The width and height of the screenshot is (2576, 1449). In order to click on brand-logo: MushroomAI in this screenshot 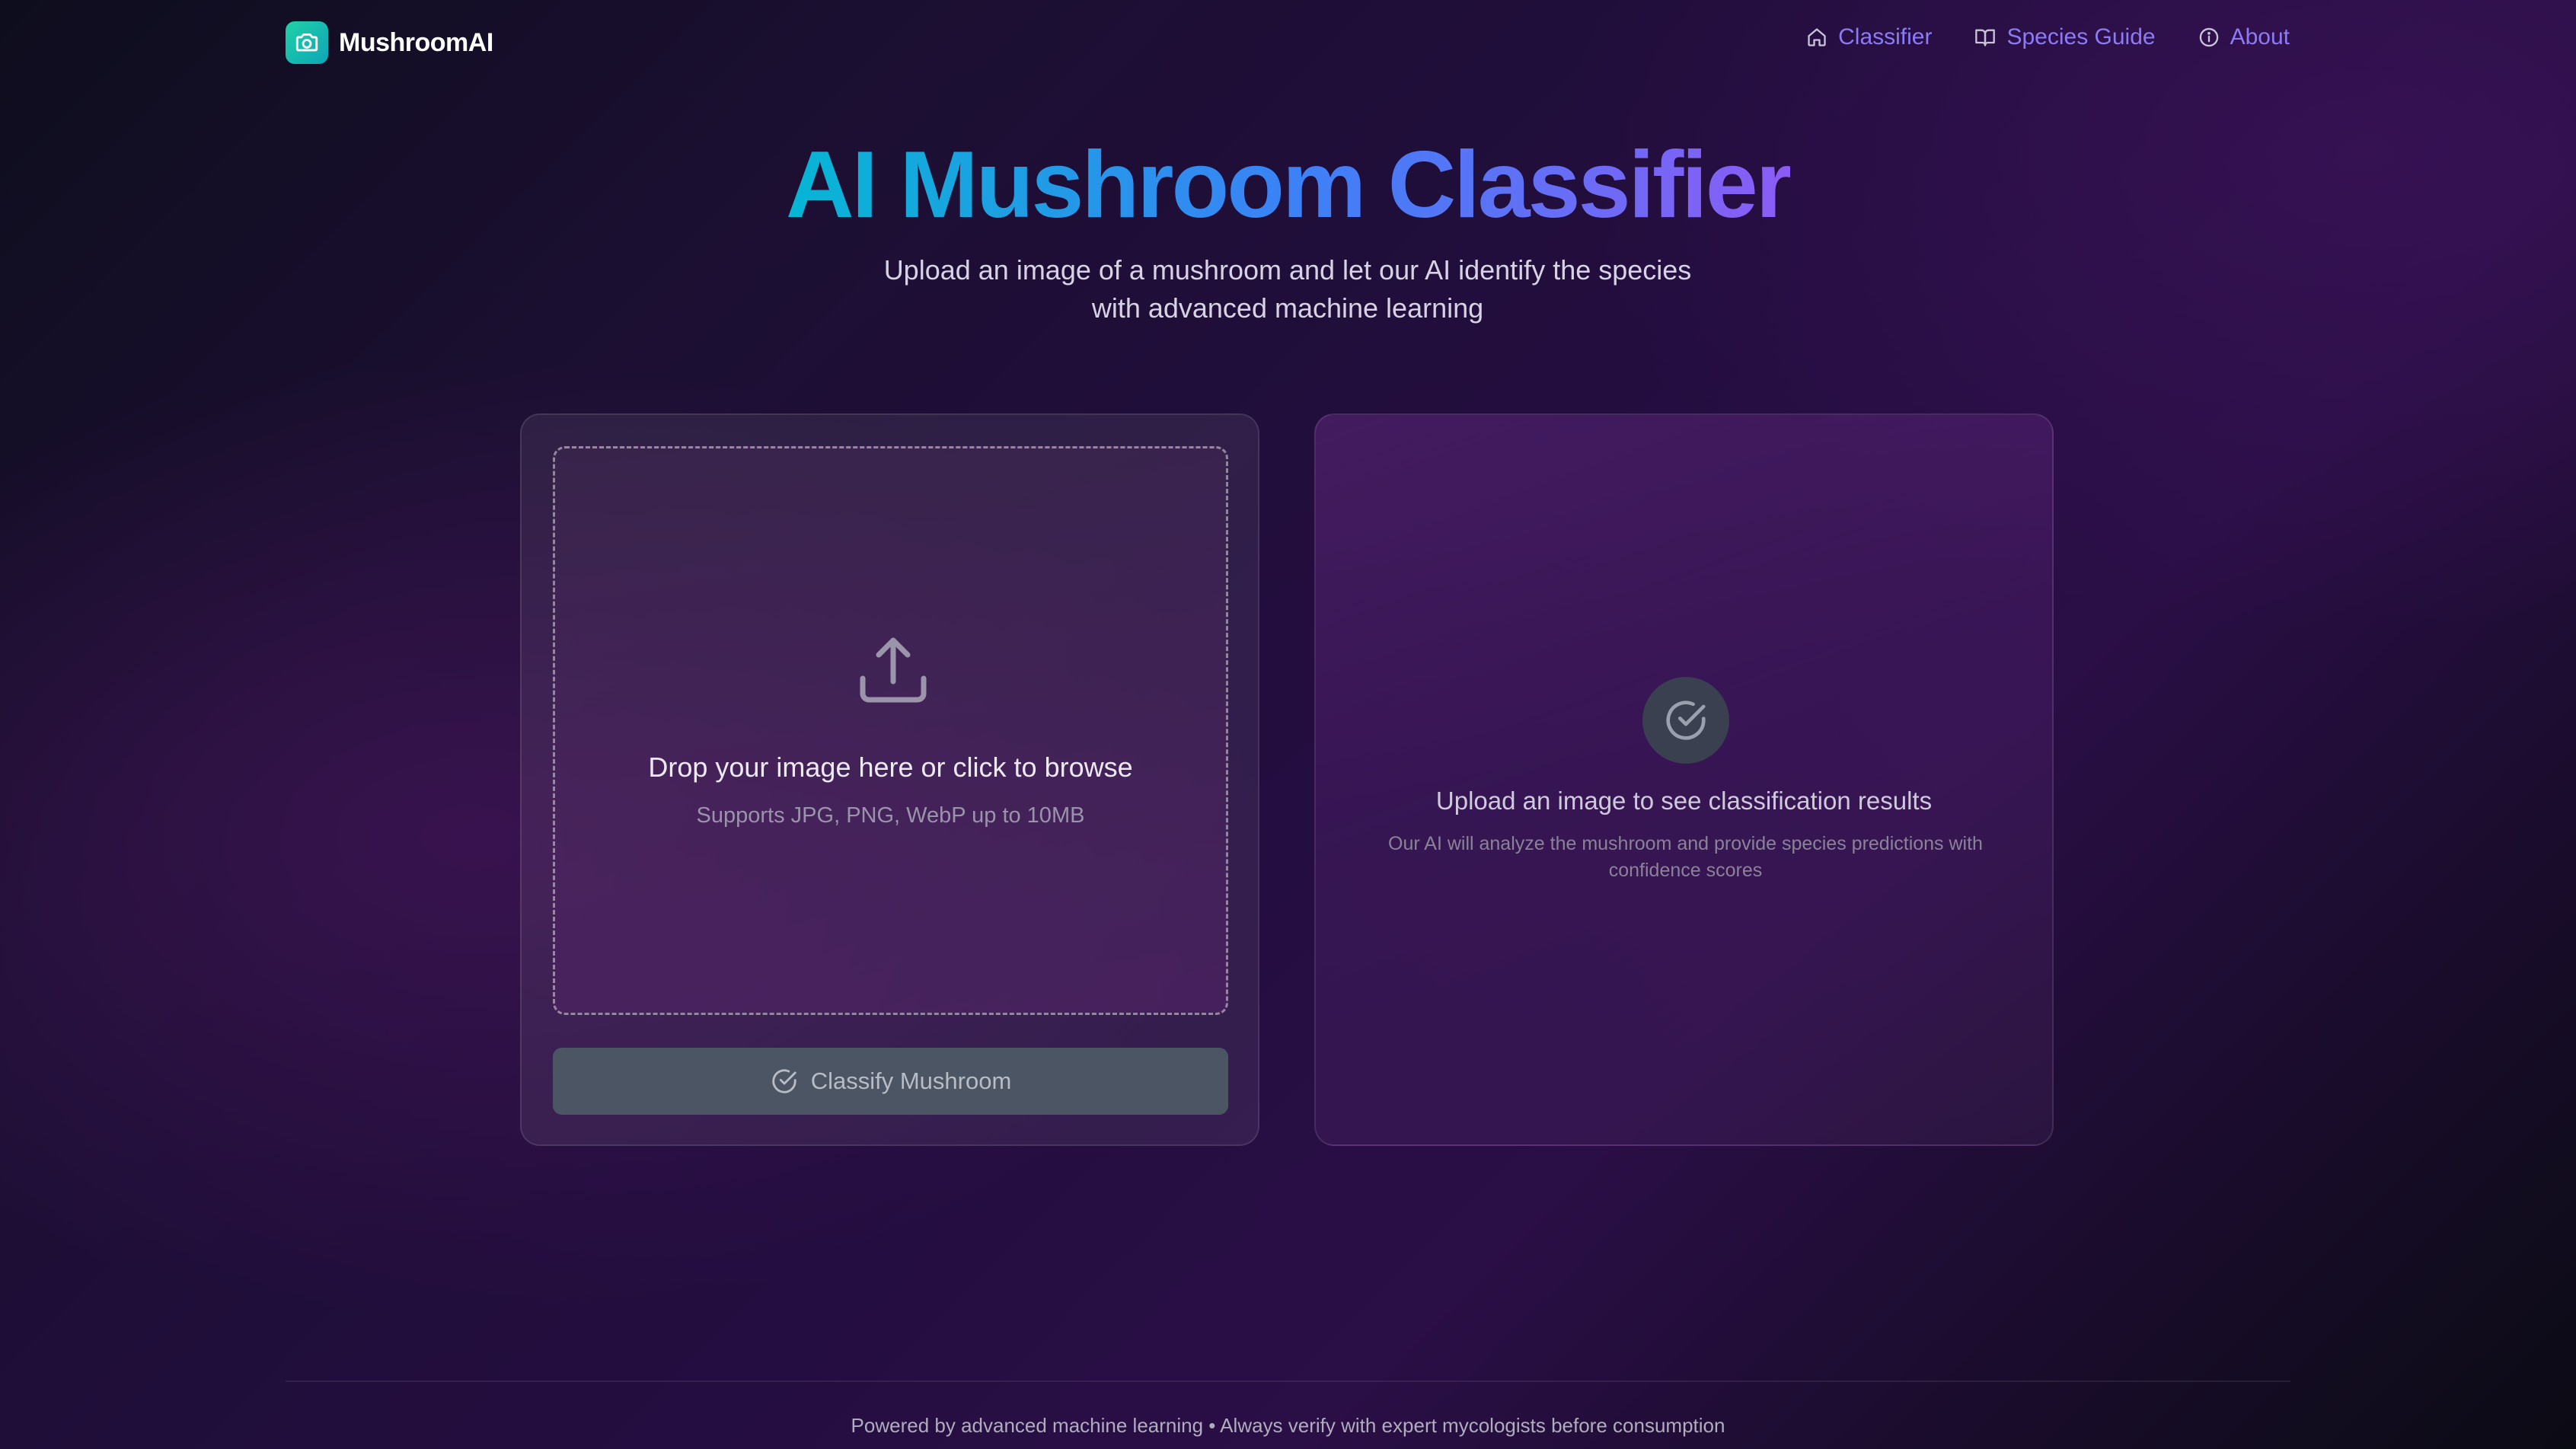, I will do `click(389, 42)`.